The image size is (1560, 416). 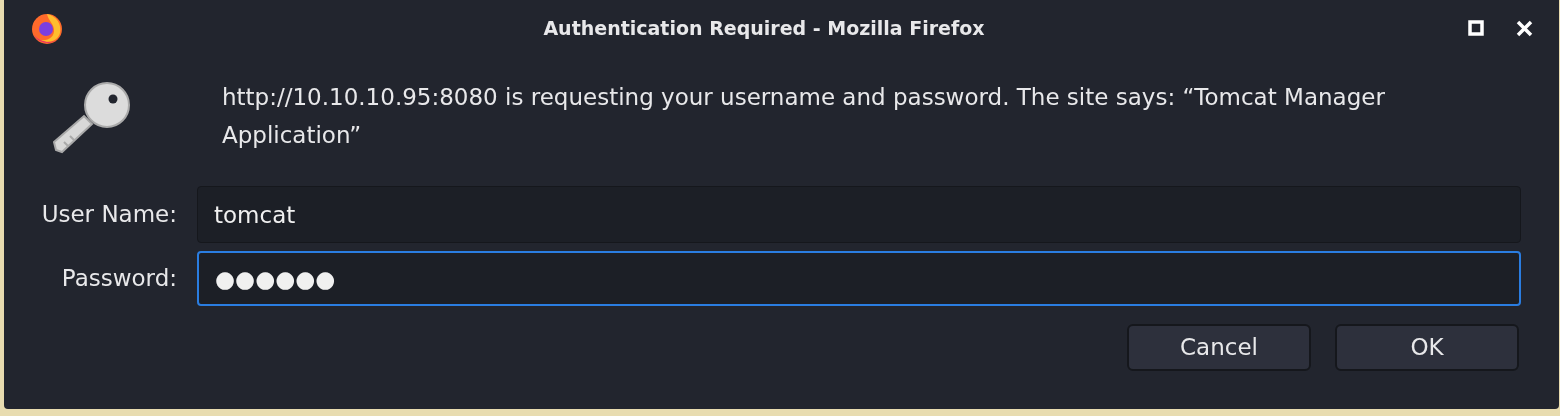 What do you see at coordinates (859, 278) in the screenshot?
I see `password-field: ●●●●●●` at bounding box center [859, 278].